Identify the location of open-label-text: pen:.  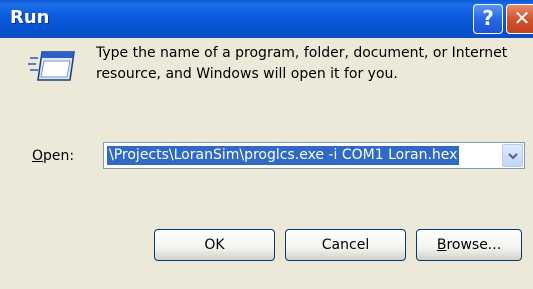
(59, 156).